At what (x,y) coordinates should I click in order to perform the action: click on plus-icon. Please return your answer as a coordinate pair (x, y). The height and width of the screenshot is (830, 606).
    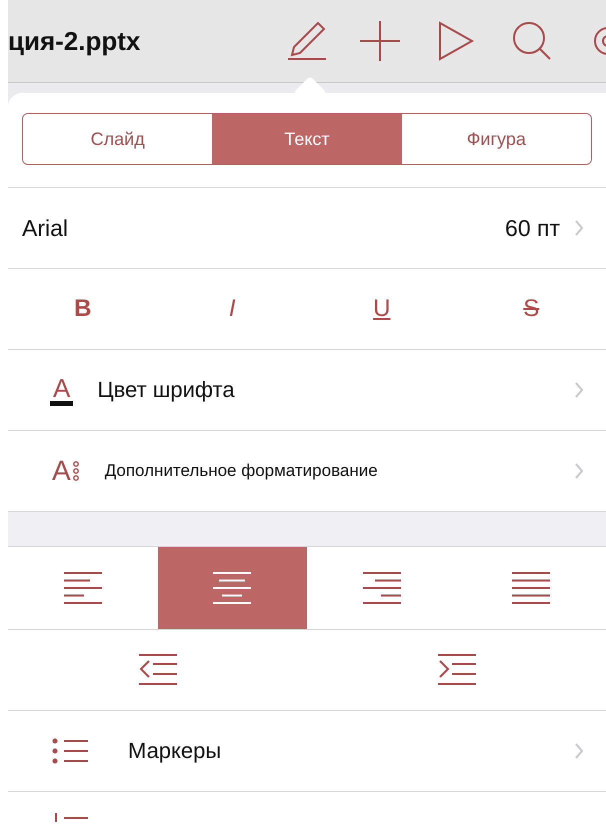
    Looking at the image, I should click on (380, 41).